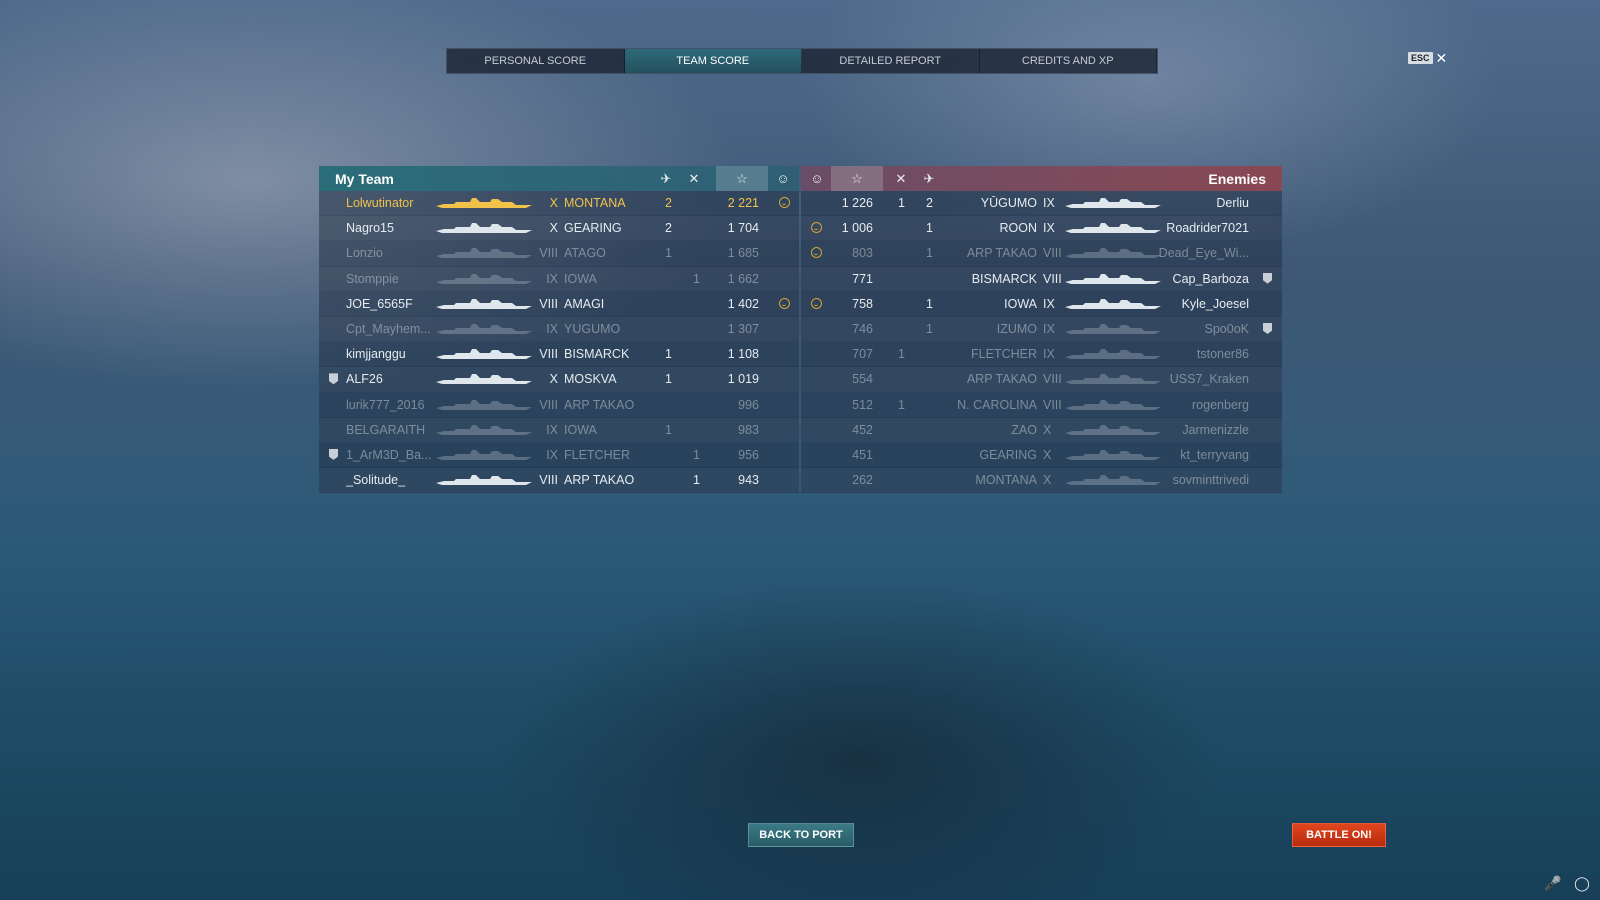 The image size is (1600, 900). Describe the element at coordinates (580, 429) in the screenshot. I see `ship-name: IOWA` at that location.